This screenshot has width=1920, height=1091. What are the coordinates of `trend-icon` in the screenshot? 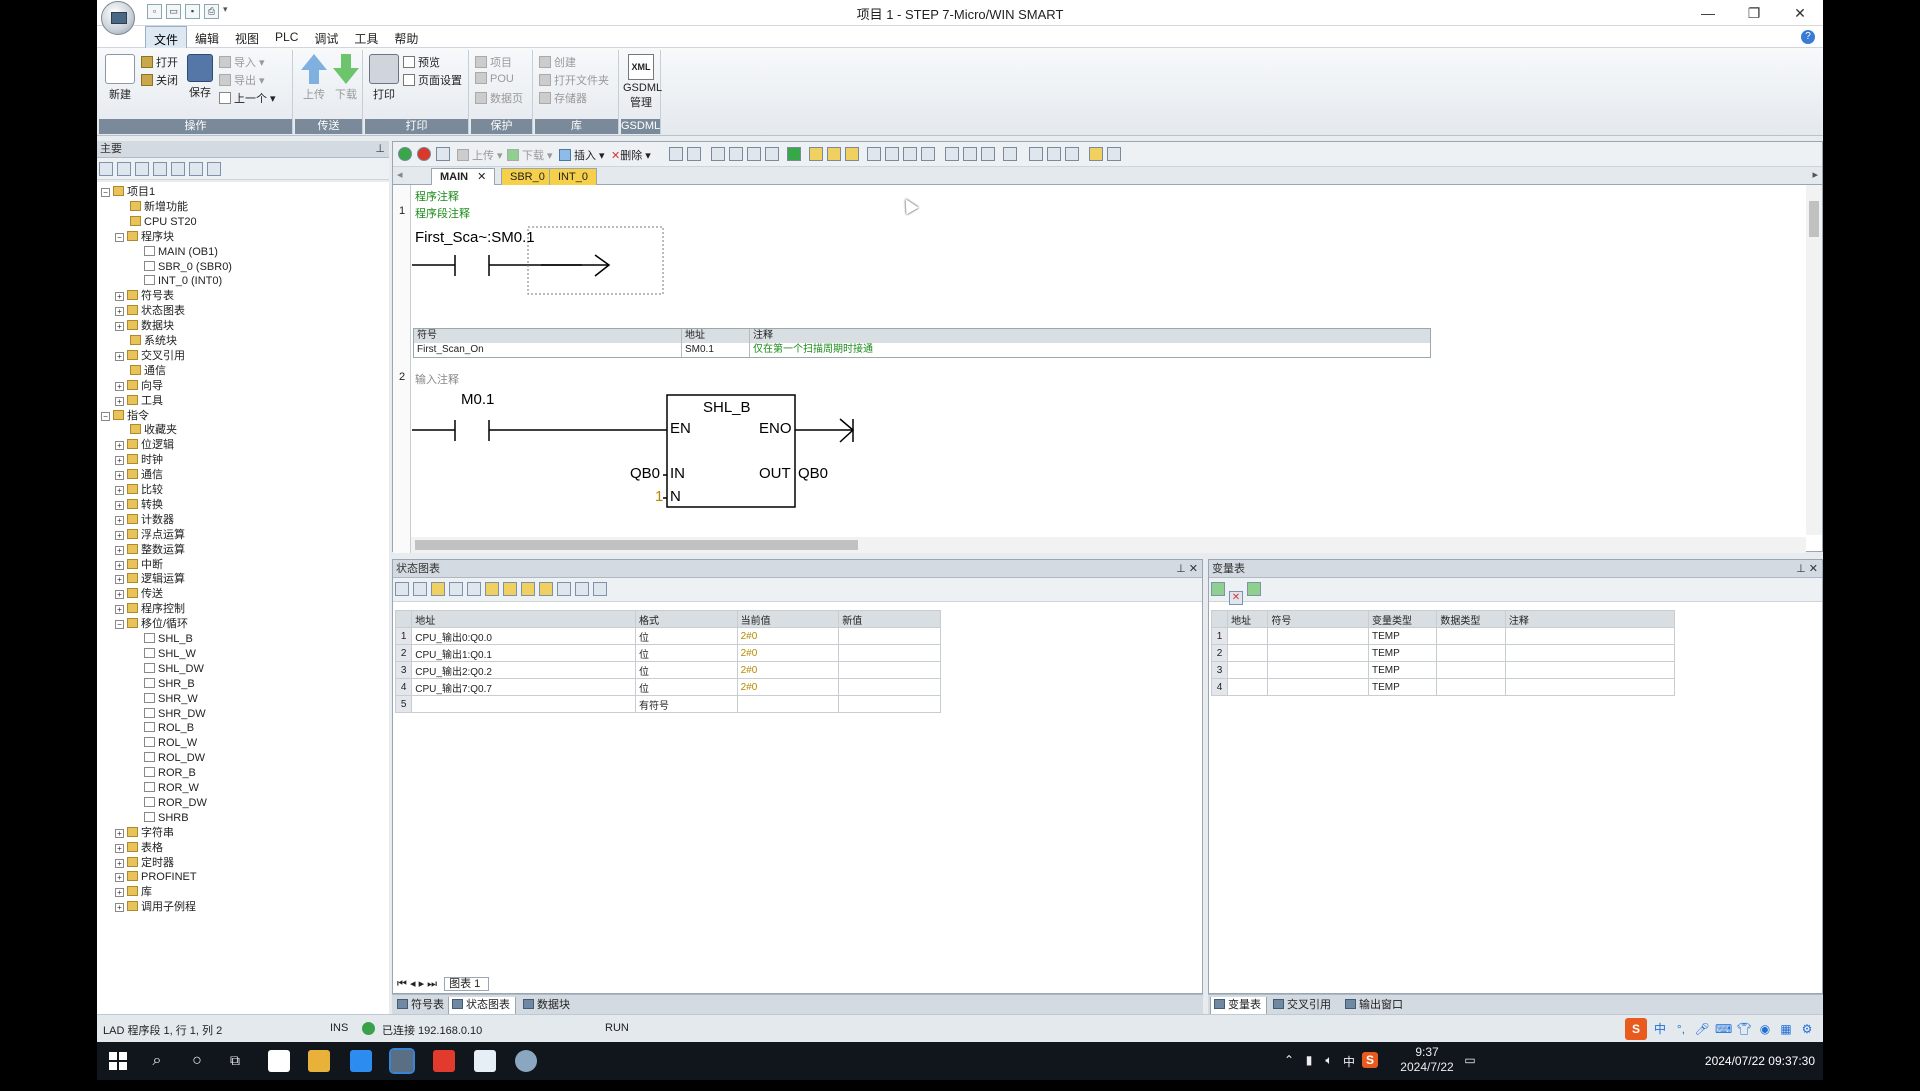 It's located at (582, 589).